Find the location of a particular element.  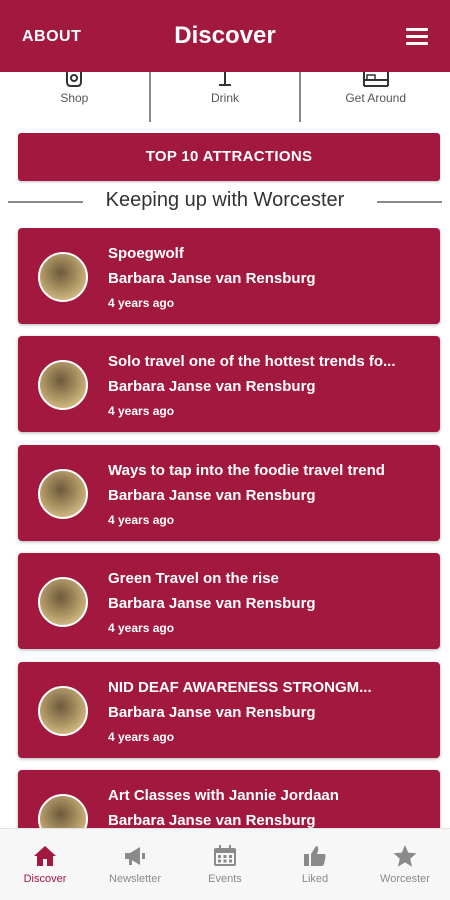

drink-icon is located at coordinates (225, 79).